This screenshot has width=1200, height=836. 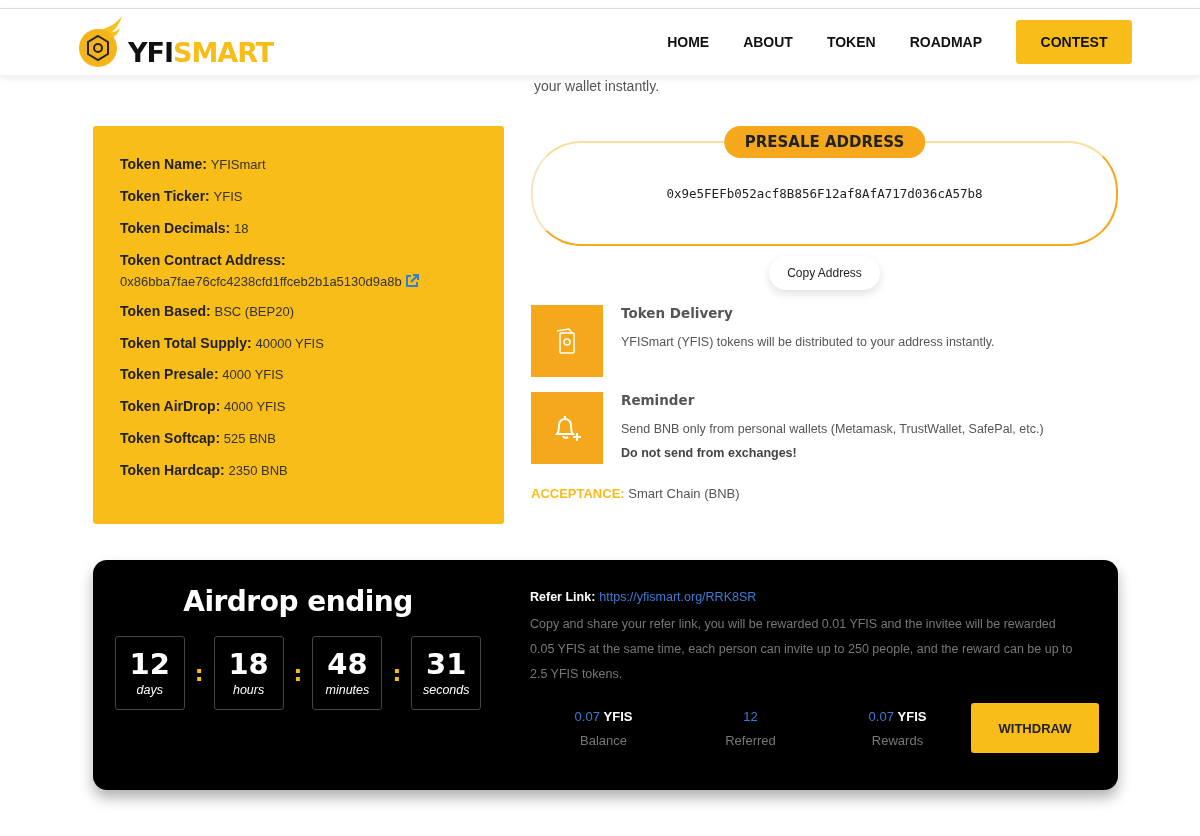 What do you see at coordinates (241, 228) in the screenshot?
I see `info-value: 18` at bounding box center [241, 228].